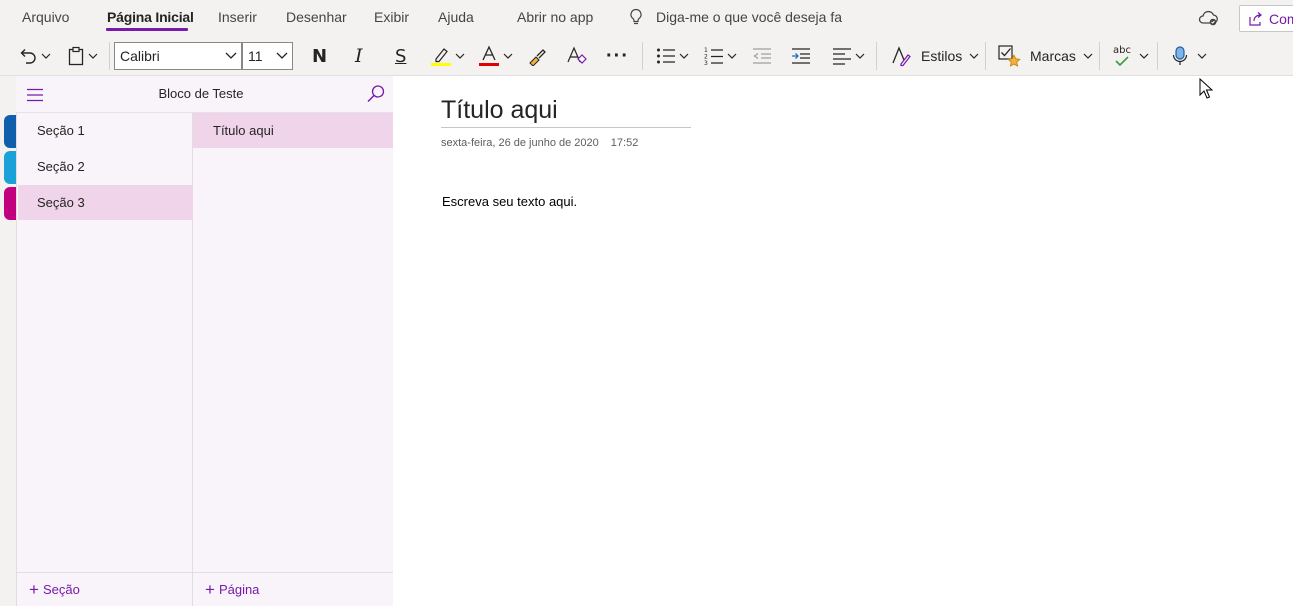 The height and width of the screenshot is (606, 1293). I want to click on clipboard-icon, so click(76, 56).